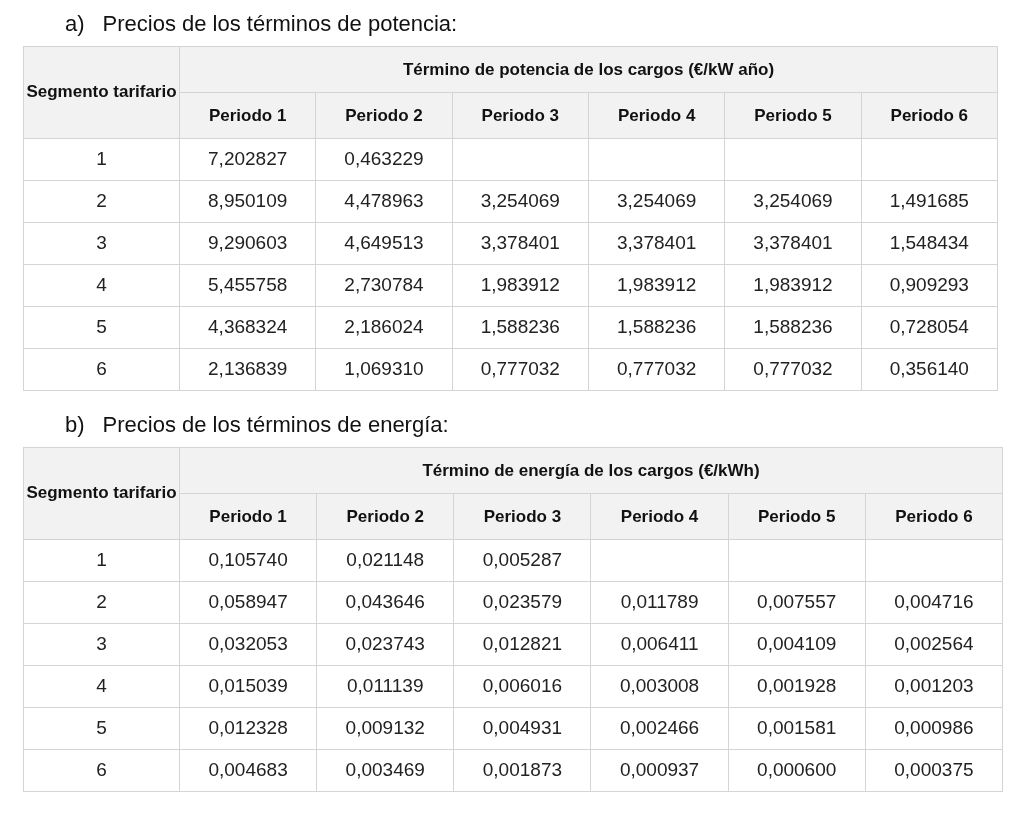  I want to click on table-cell: 0,463229, so click(384, 159).